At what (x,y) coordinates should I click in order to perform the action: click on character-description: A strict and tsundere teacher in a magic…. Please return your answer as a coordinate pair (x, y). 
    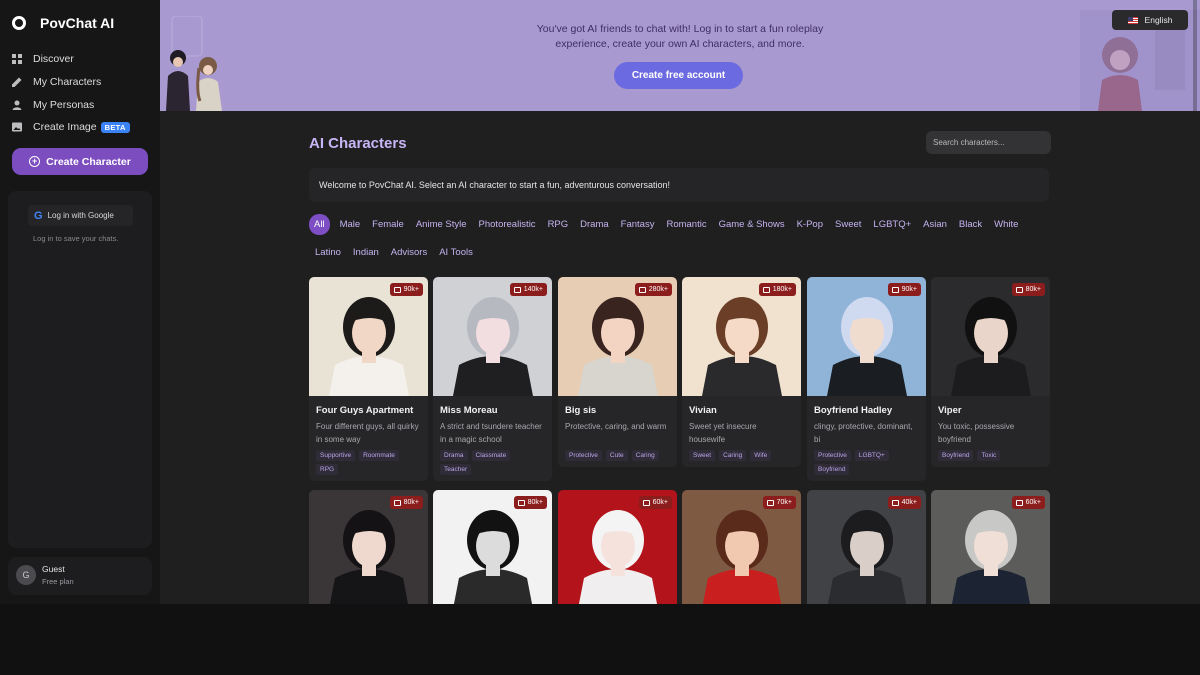
    Looking at the image, I should click on (491, 433).